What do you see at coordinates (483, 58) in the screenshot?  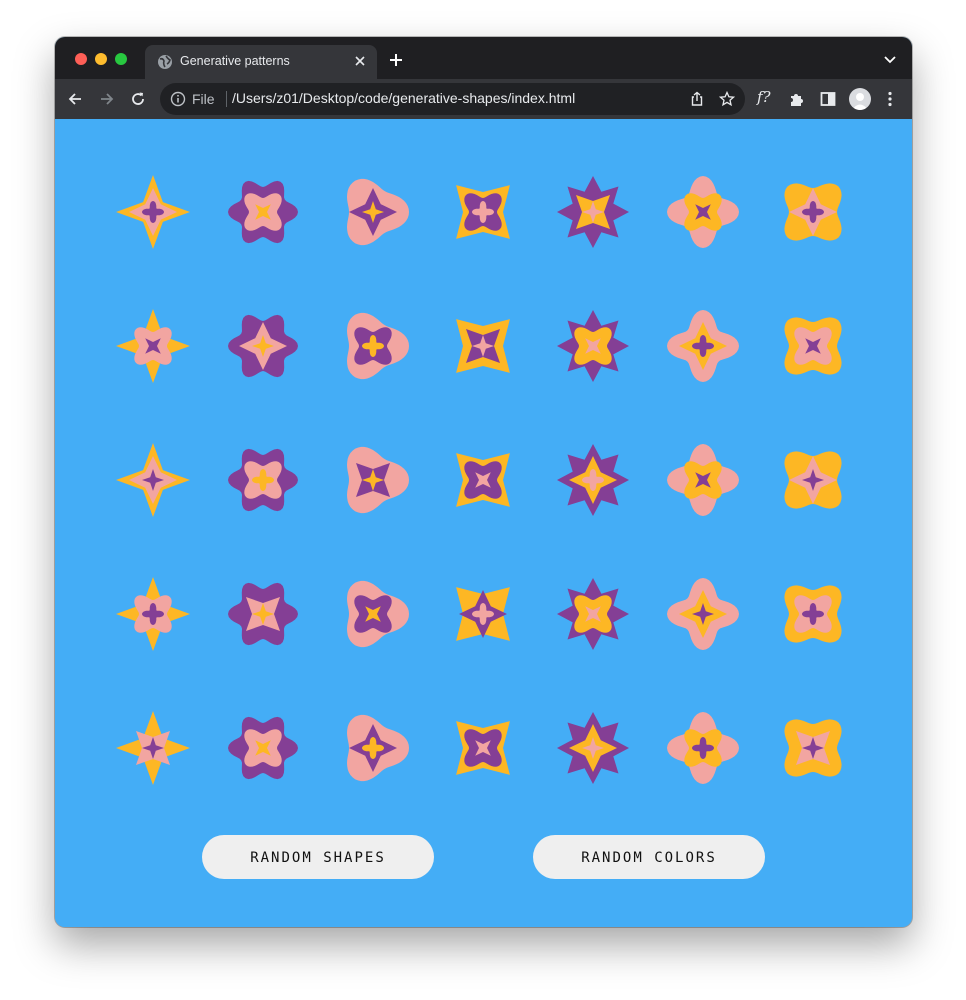 I see `tab-bar: Generative patterns` at bounding box center [483, 58].